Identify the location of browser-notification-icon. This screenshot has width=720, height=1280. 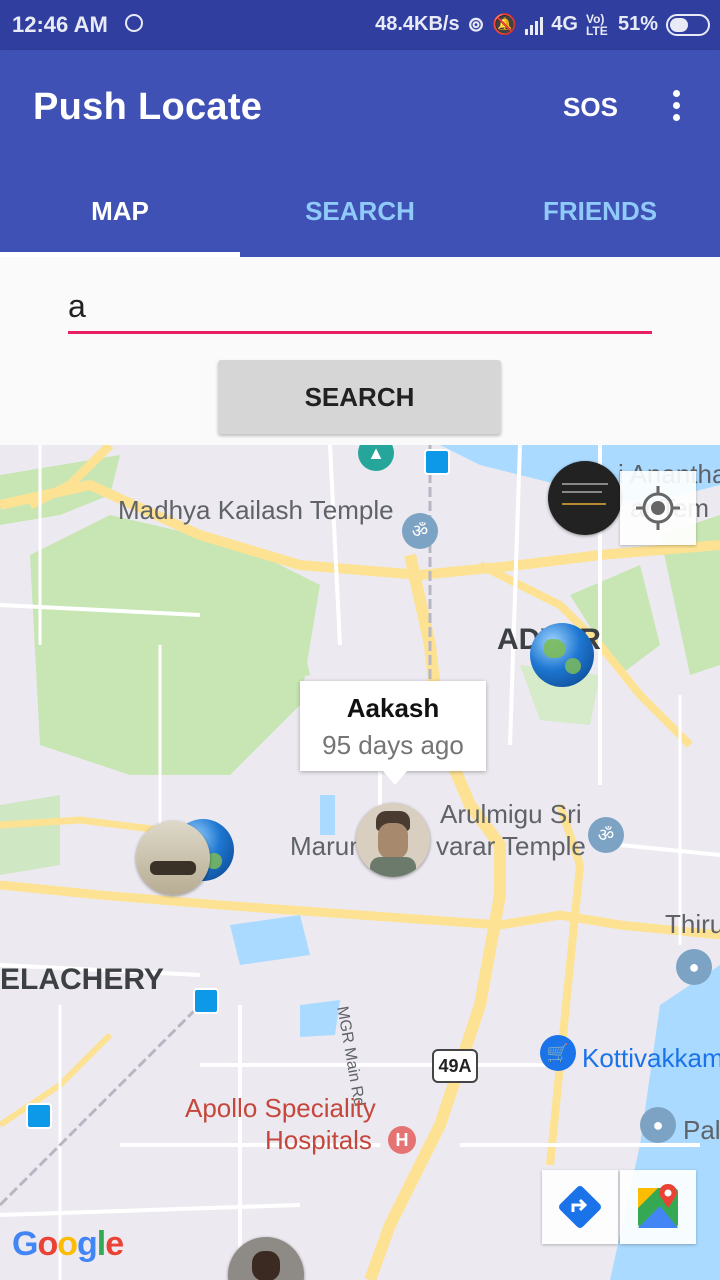
(134, 23).